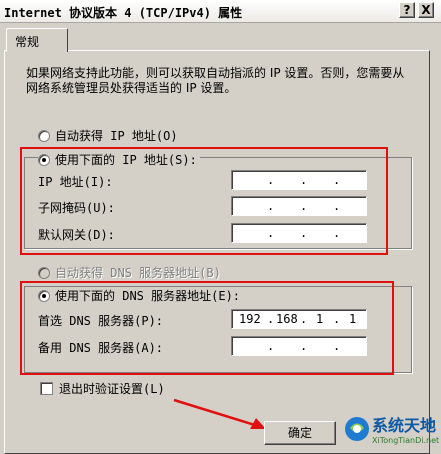 This screenshot has height=454, width=441. Describe the element at coordinates (404, 425) in the screenshot. I see `watermark-name: 系统天地` at that location.